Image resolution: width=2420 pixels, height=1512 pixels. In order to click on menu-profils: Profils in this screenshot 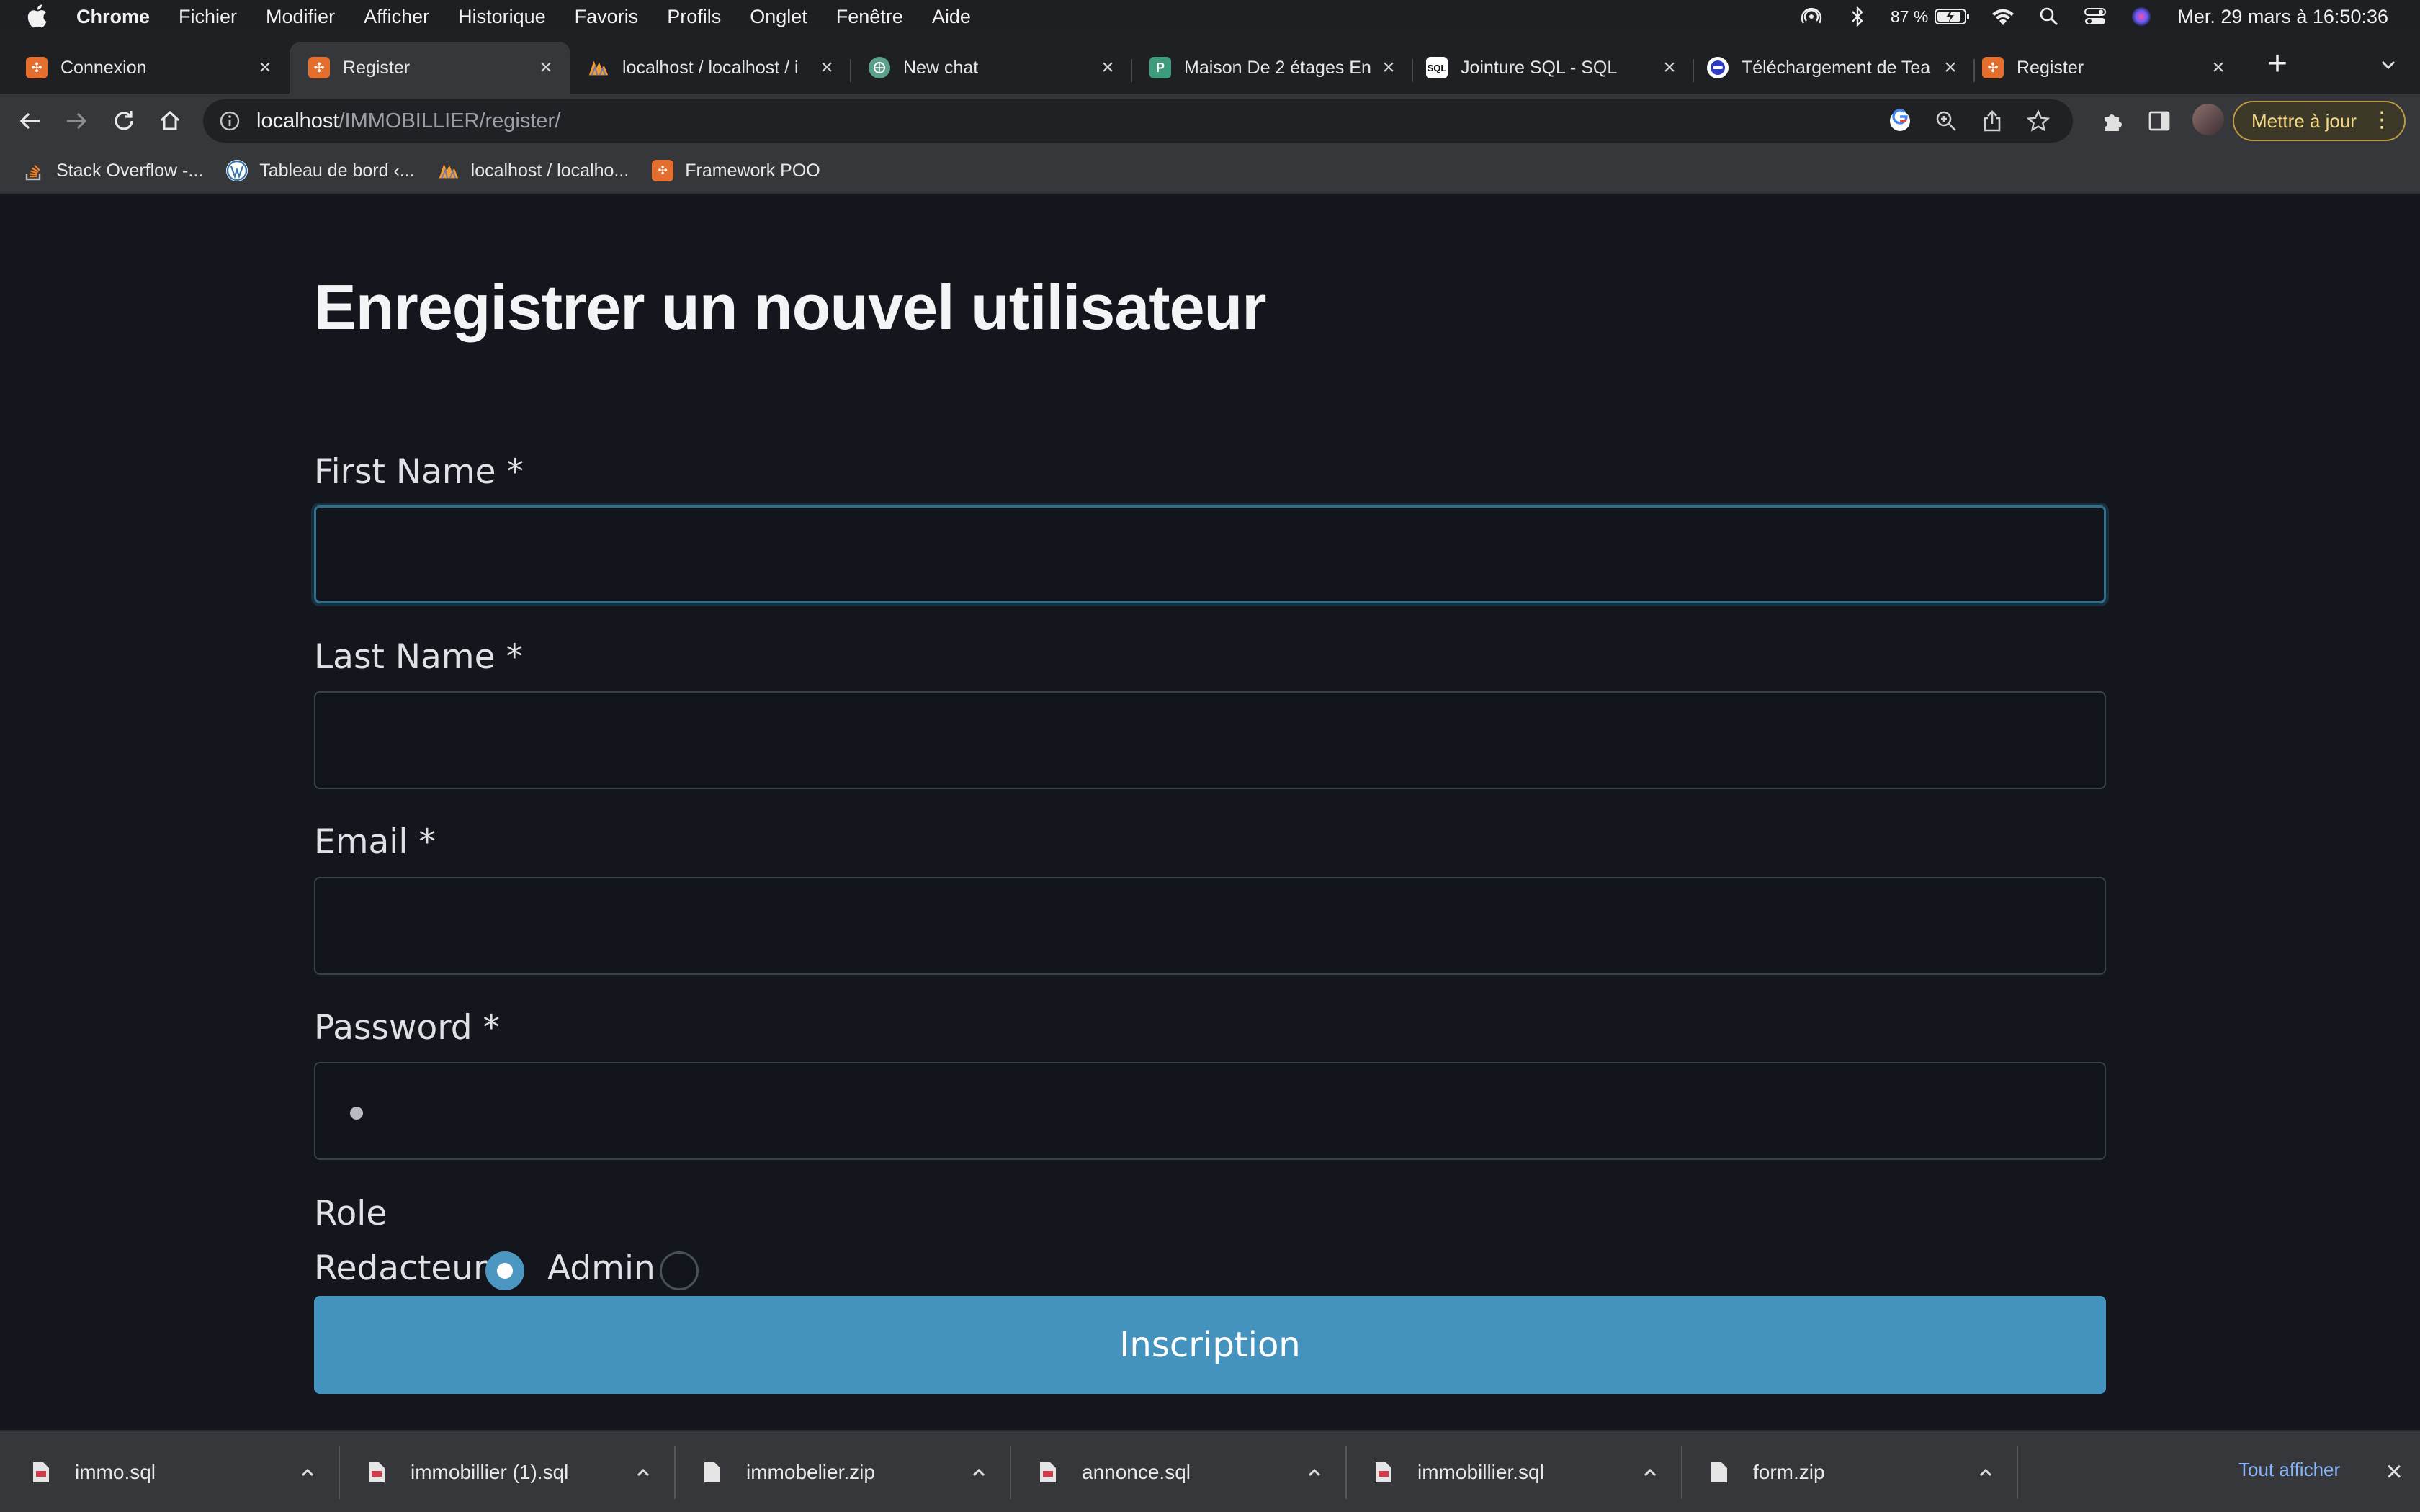, I will do `click(694, 17)`.